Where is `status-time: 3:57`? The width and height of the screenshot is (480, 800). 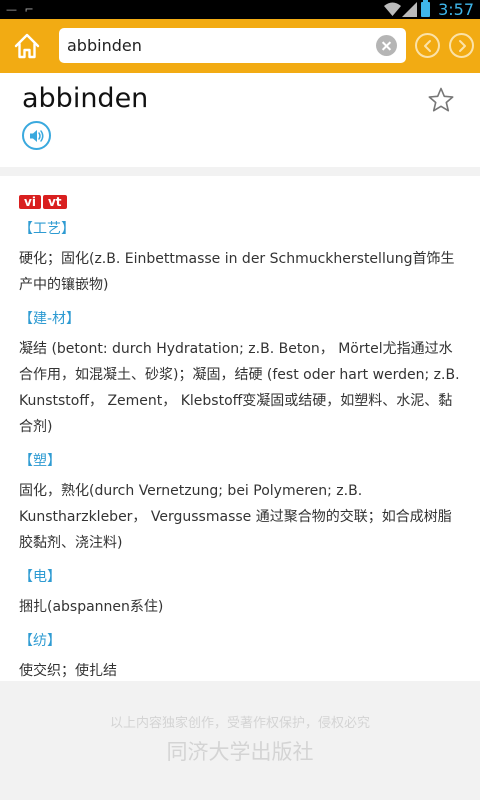
status-time: 3:57 is located at coordinates (456, 9).